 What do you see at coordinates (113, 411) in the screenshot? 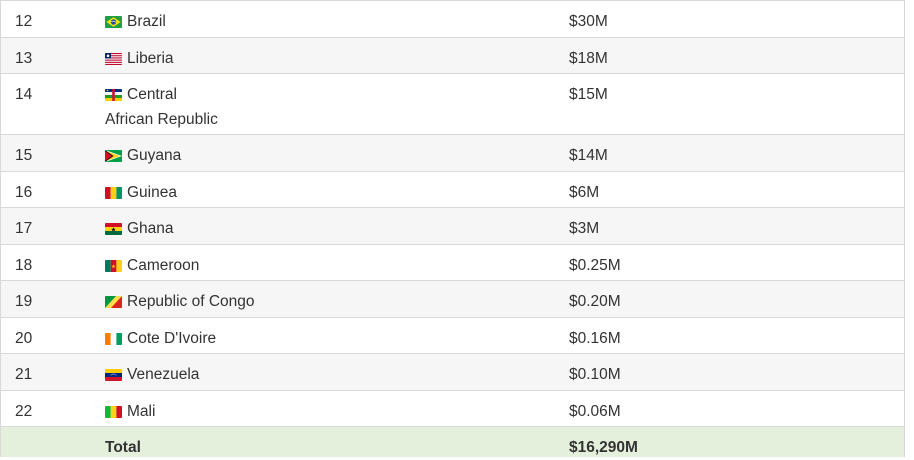
I see `mali-flag-icon` at bounding box center [113, 411].